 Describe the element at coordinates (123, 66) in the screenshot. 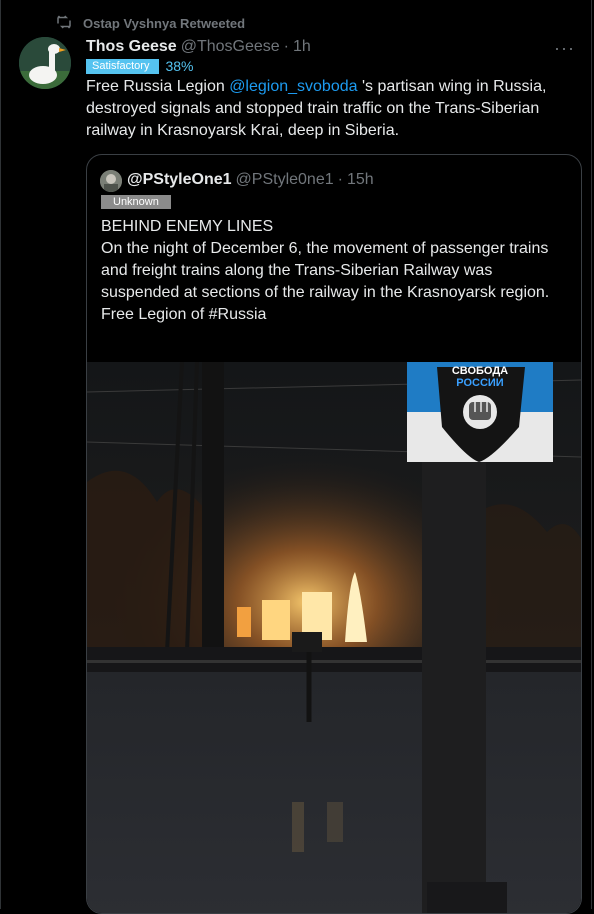

I see `rating-label: Satisfactory` at that location.